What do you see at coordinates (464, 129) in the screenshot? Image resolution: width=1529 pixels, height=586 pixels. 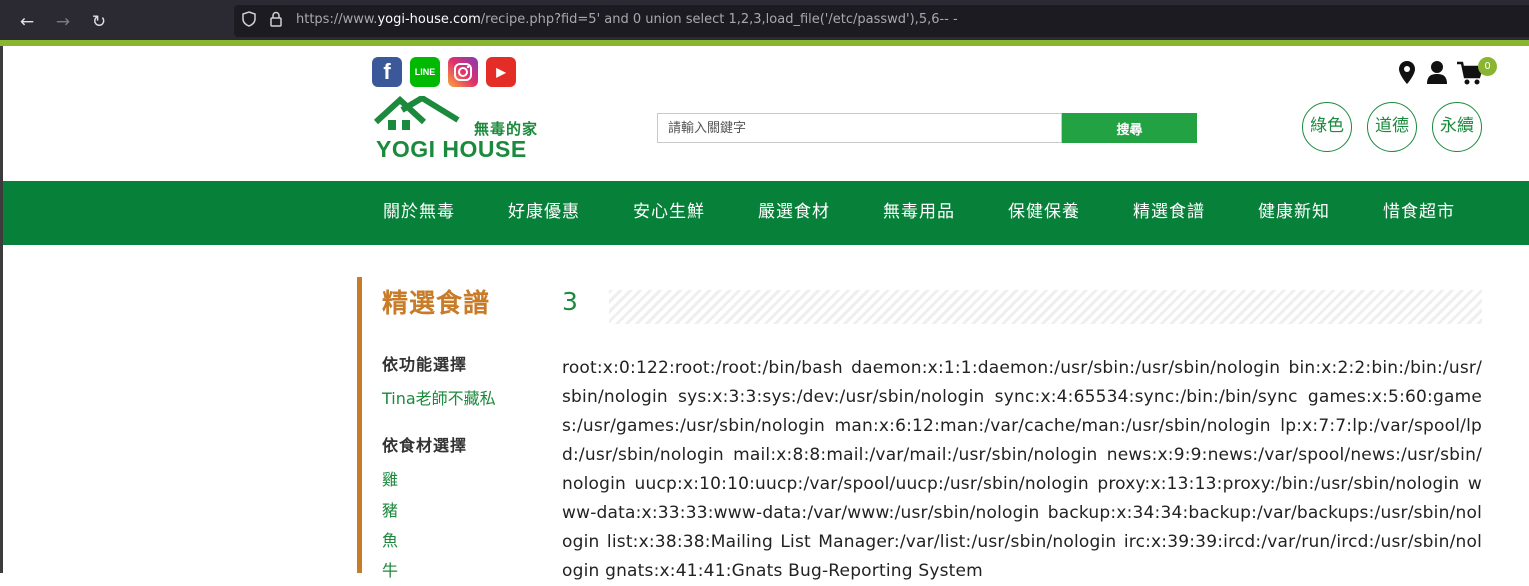 I see `site-logo: 無毒的家 YOGI HOUSE` at bounding box center [464, 129].